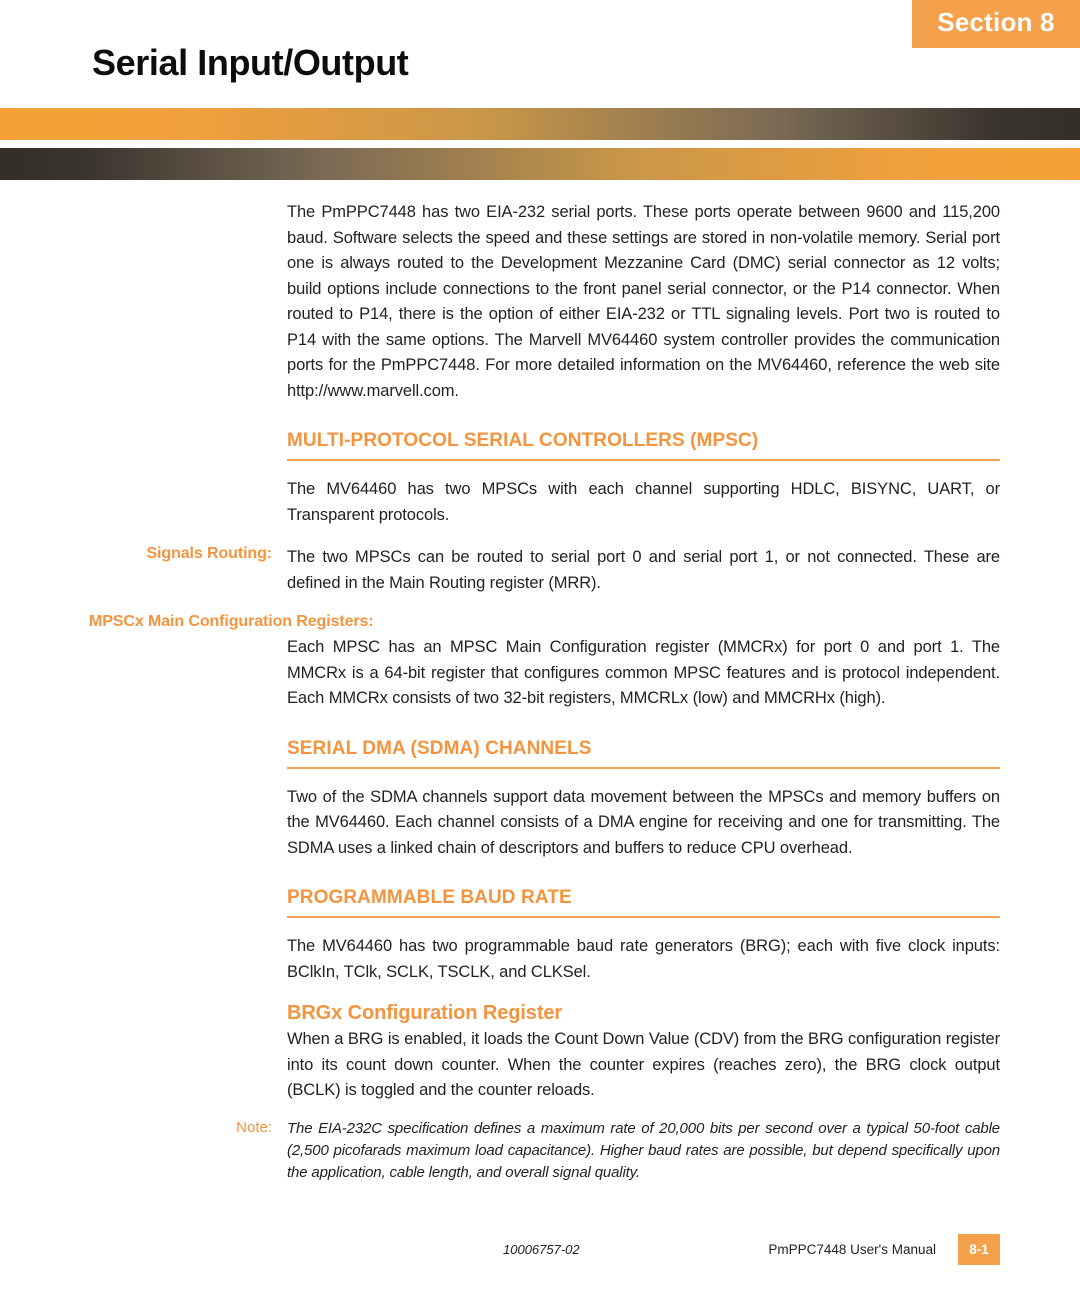 The image size is (1080, 1296). I want to click on sub-heading-brgx: BRGx Configuration Register, so click(425, 1013).